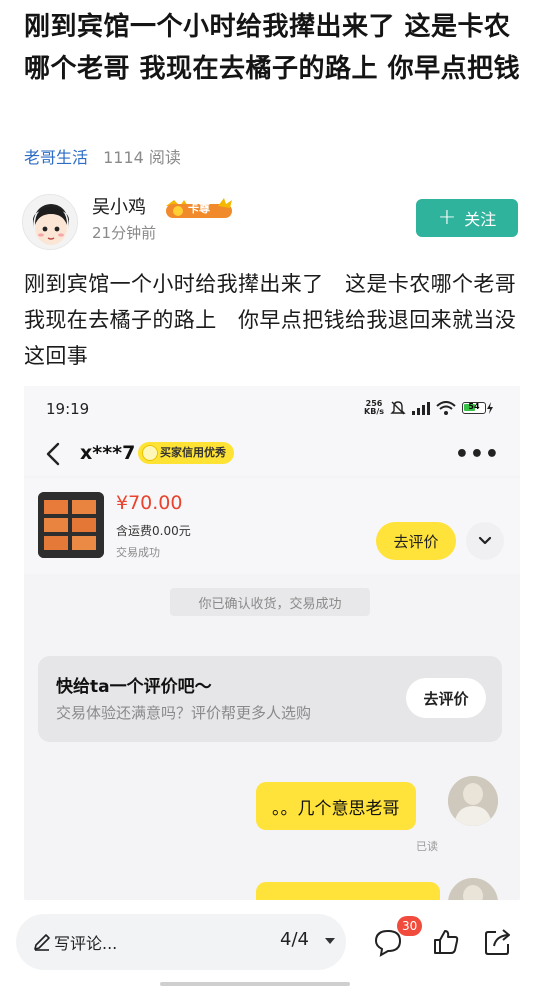  Describe the element at coordinates (184, 713) in the screenshot. I see `prompt-subtitle: 交易体验还满意吗？评价帮更多人选购` at that location.